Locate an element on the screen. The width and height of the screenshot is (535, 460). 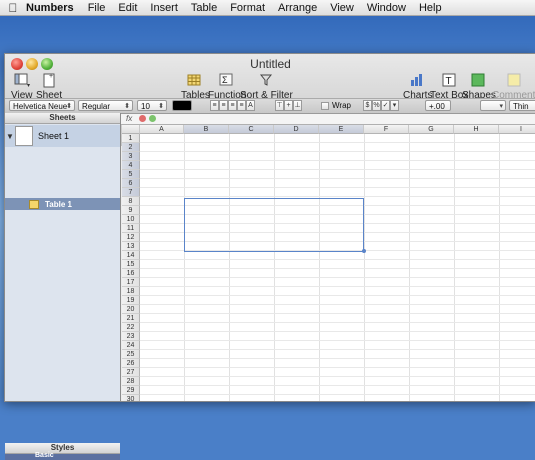
align-left-icon: ≡ is located at coordinates (214, 105).